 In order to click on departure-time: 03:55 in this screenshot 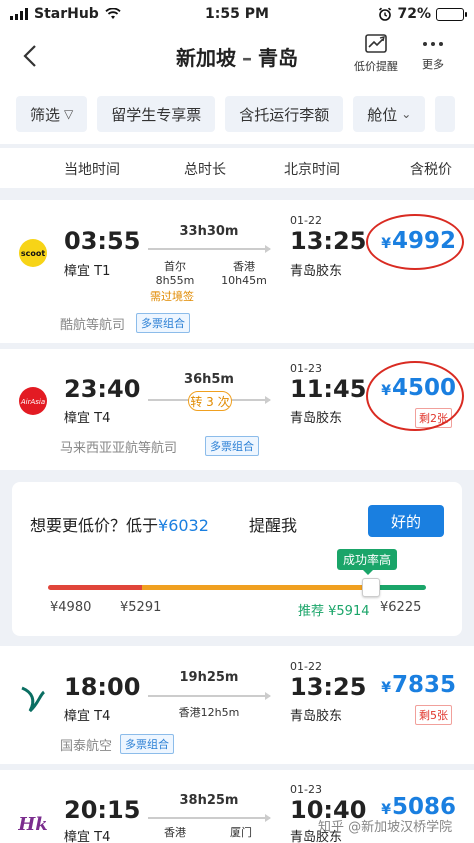, I will do `click(102, 241)`.